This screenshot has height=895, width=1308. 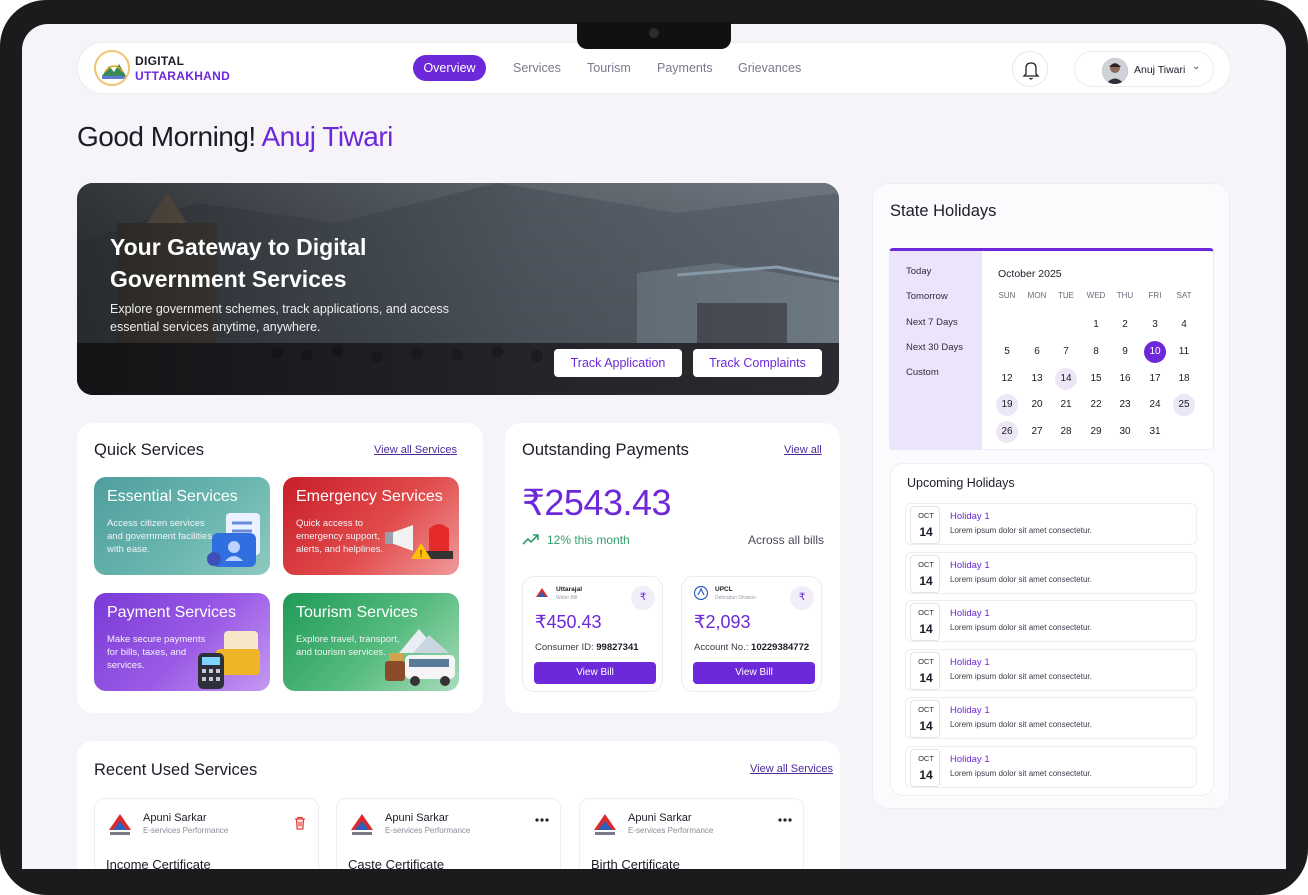 What do you see at coordinates (1066, 352) in the screenshot?
I see `calendar-day: 7` at bounding box center [1066, 352].